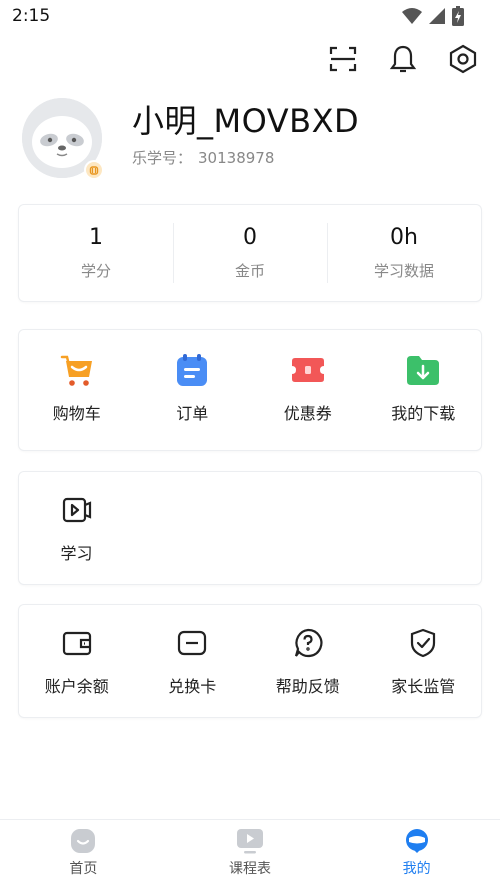 Image resolution: width=500 pixels, height=888 pixels. What do you see at coordinates (76, 510) in the screenshot?
I see `video-play-icon` at bounding box center [76, 510].